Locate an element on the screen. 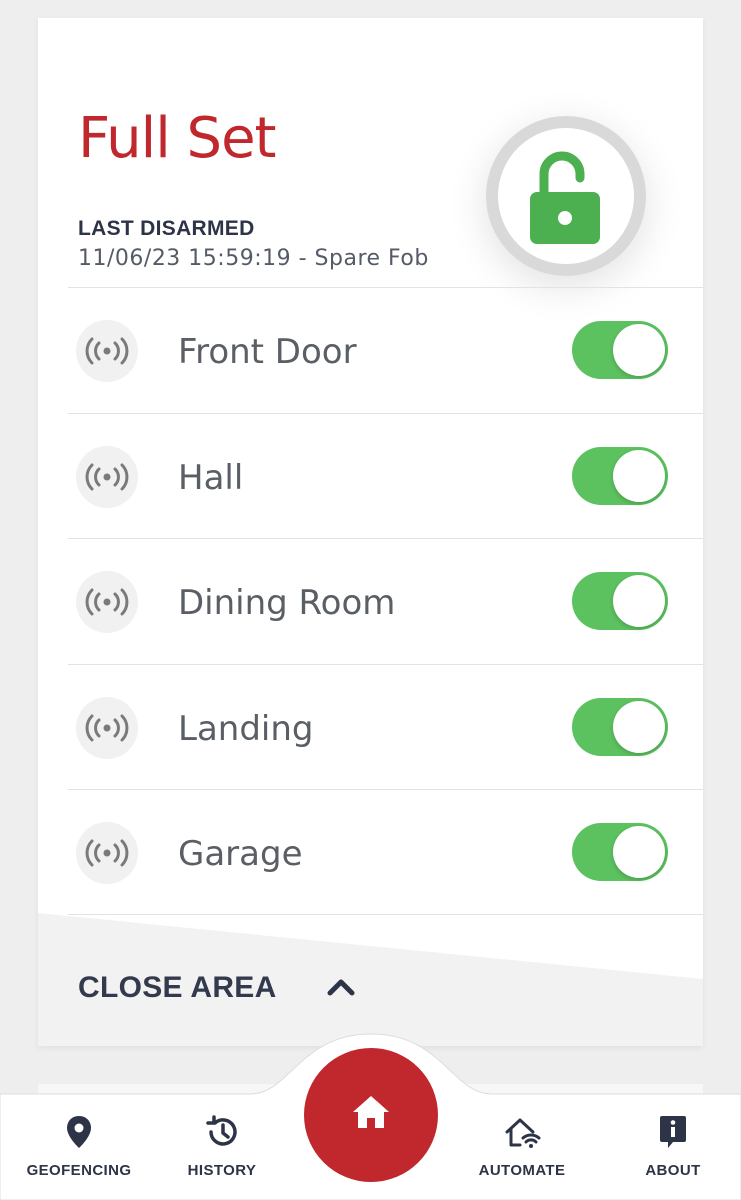 Image resolution: width=741 pixels, height=1200 pixels. nav-label: ABOUT is located at coordinates (673, 1170).